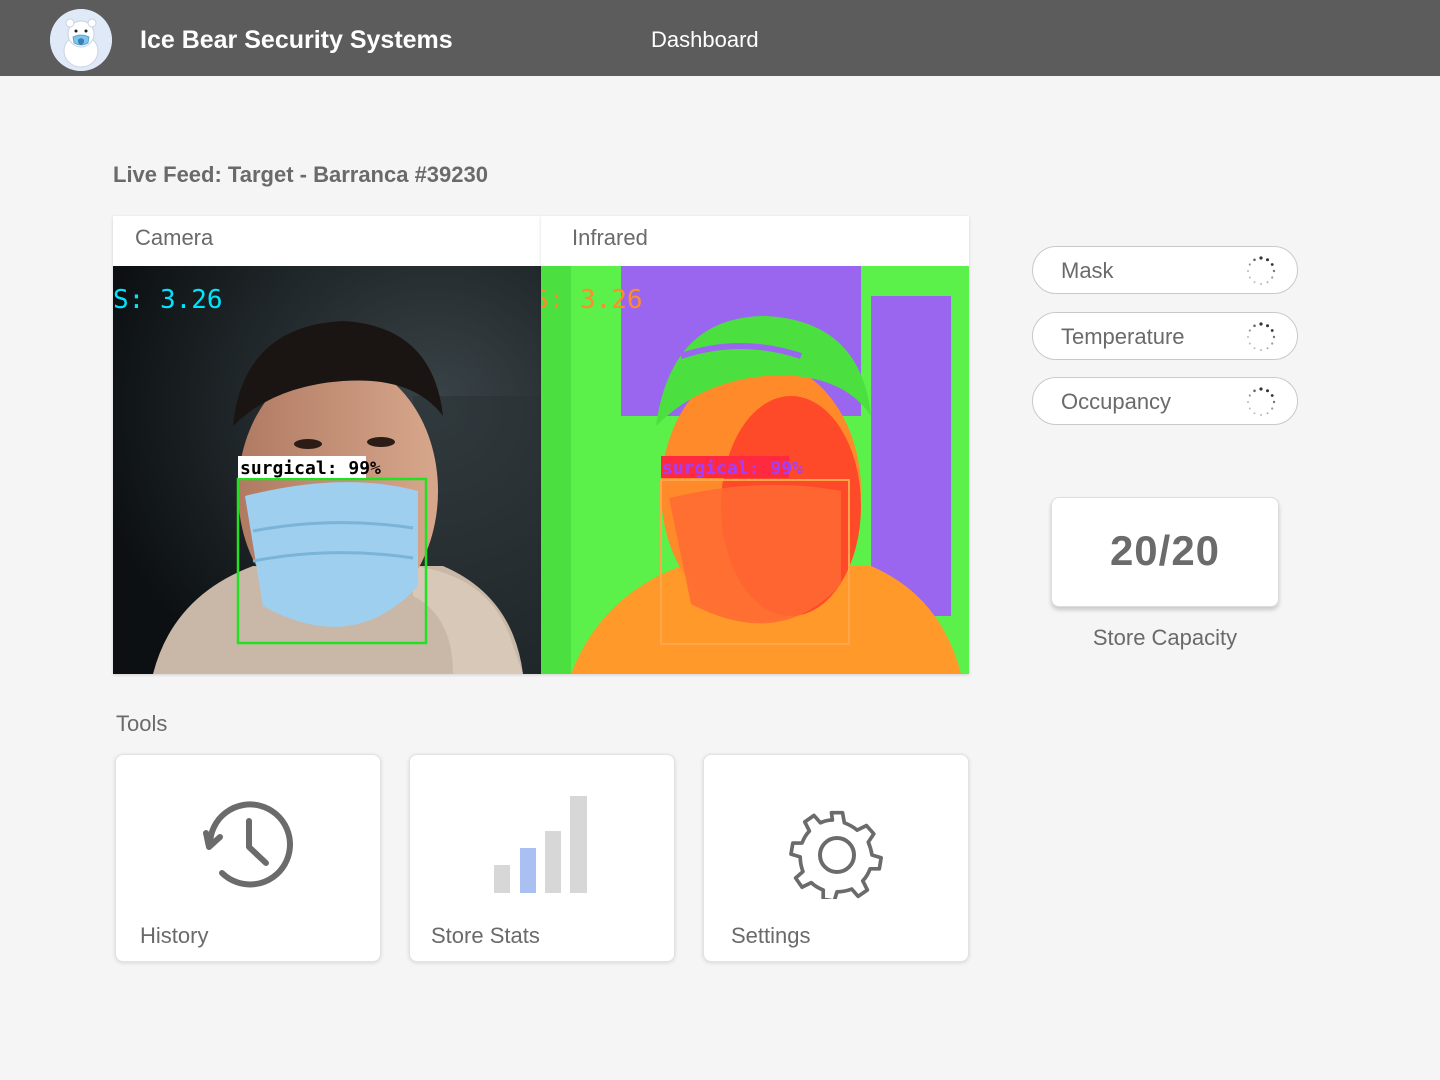 This screenshot has width=1440, height=1080. I want to click on store-stats-tool-label: Store Stats, so click(485, 935).